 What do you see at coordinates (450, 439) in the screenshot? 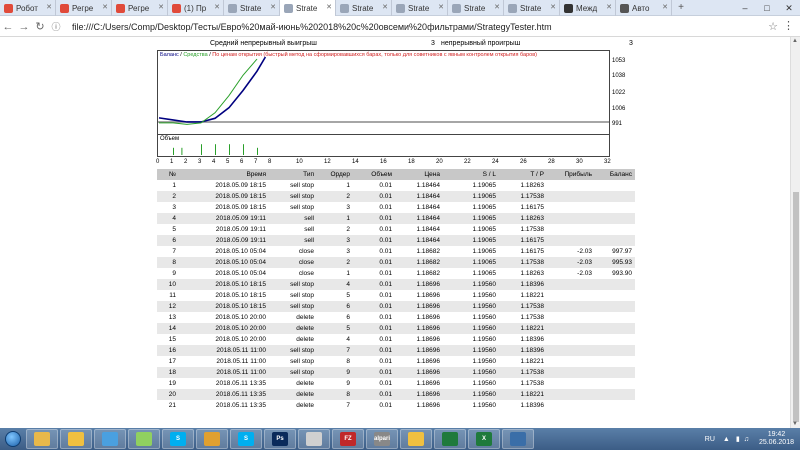
I see `excel-icon` at bounding box center [450, 439].